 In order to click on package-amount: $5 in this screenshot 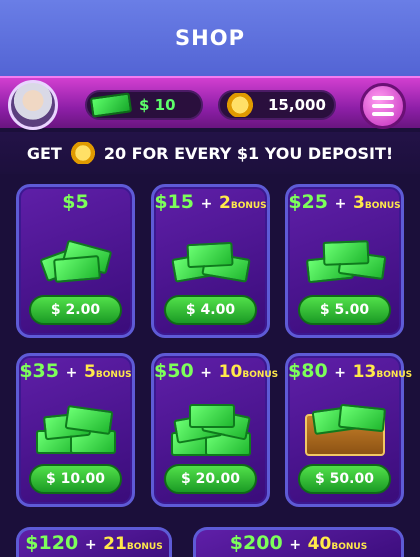, I will do `click(75, 202)`.